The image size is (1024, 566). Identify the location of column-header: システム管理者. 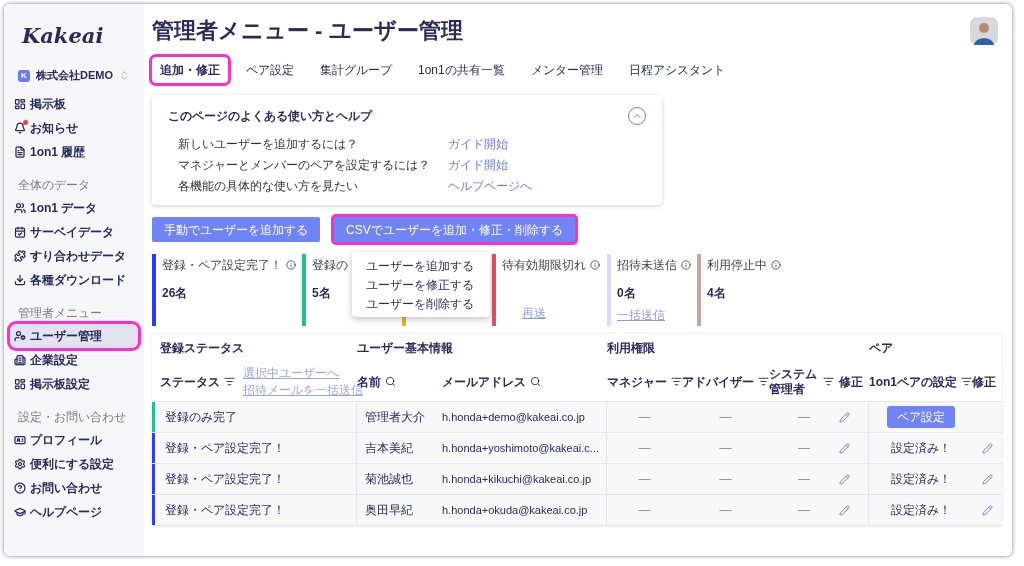
(793, 381).